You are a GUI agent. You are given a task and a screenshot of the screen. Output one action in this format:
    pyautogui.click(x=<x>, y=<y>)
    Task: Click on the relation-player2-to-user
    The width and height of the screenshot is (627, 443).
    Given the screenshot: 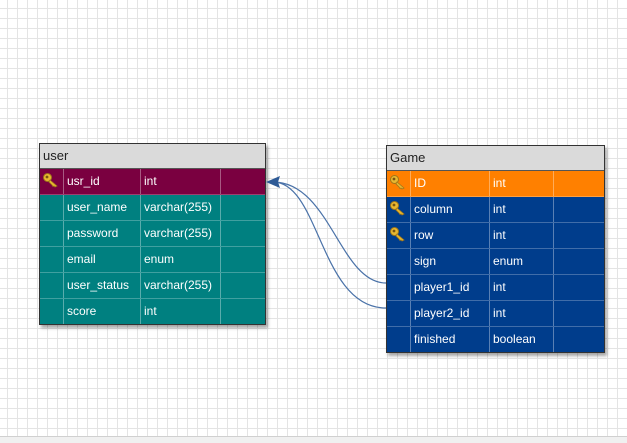 What is the action you would take?
    pyautogui.click(x=329, y=245)
    